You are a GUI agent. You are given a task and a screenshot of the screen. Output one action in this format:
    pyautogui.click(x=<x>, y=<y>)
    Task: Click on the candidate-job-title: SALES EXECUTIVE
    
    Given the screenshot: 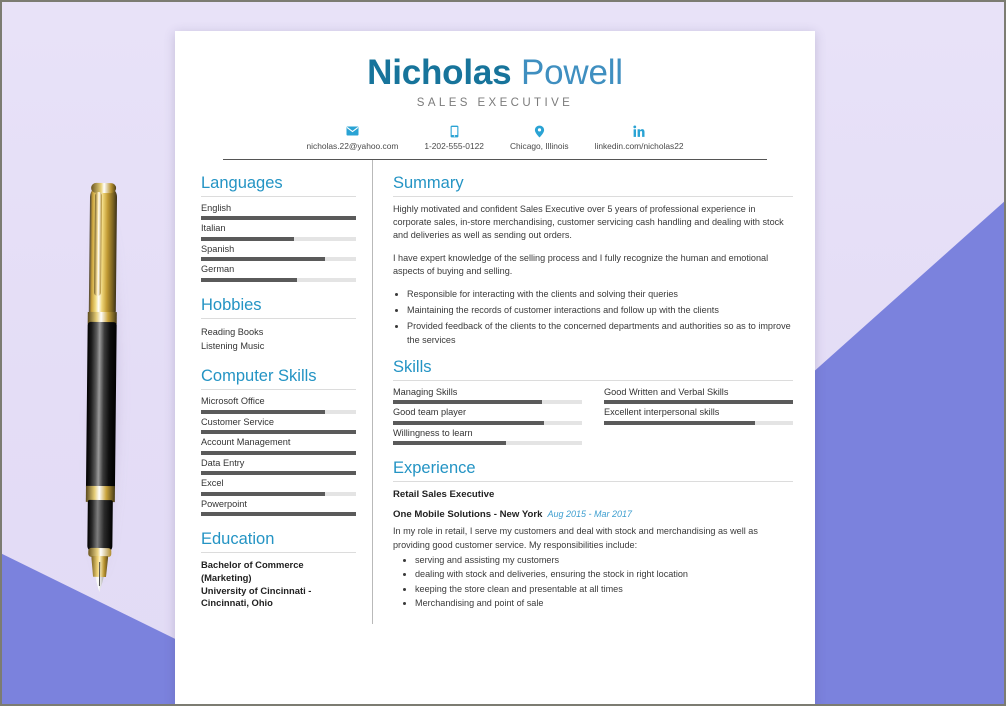 What is the action you would take?
    pyautogui.click(x=495, y=102)
    